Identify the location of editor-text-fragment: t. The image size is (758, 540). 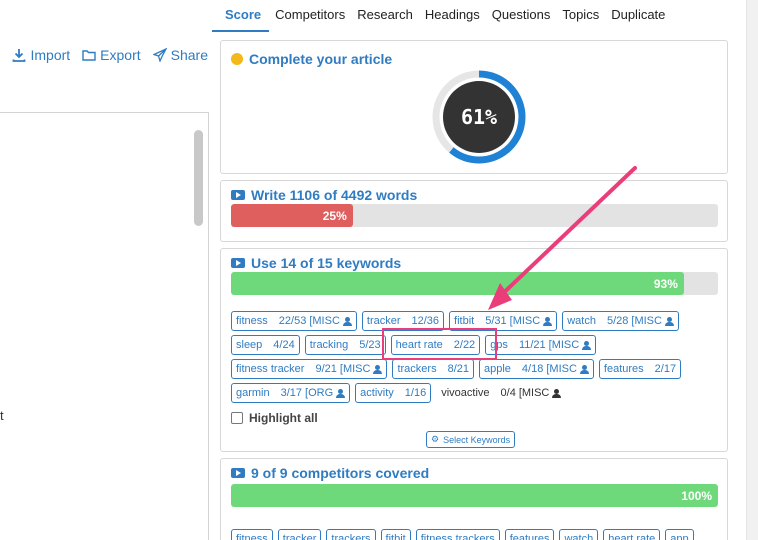
(2, 415).